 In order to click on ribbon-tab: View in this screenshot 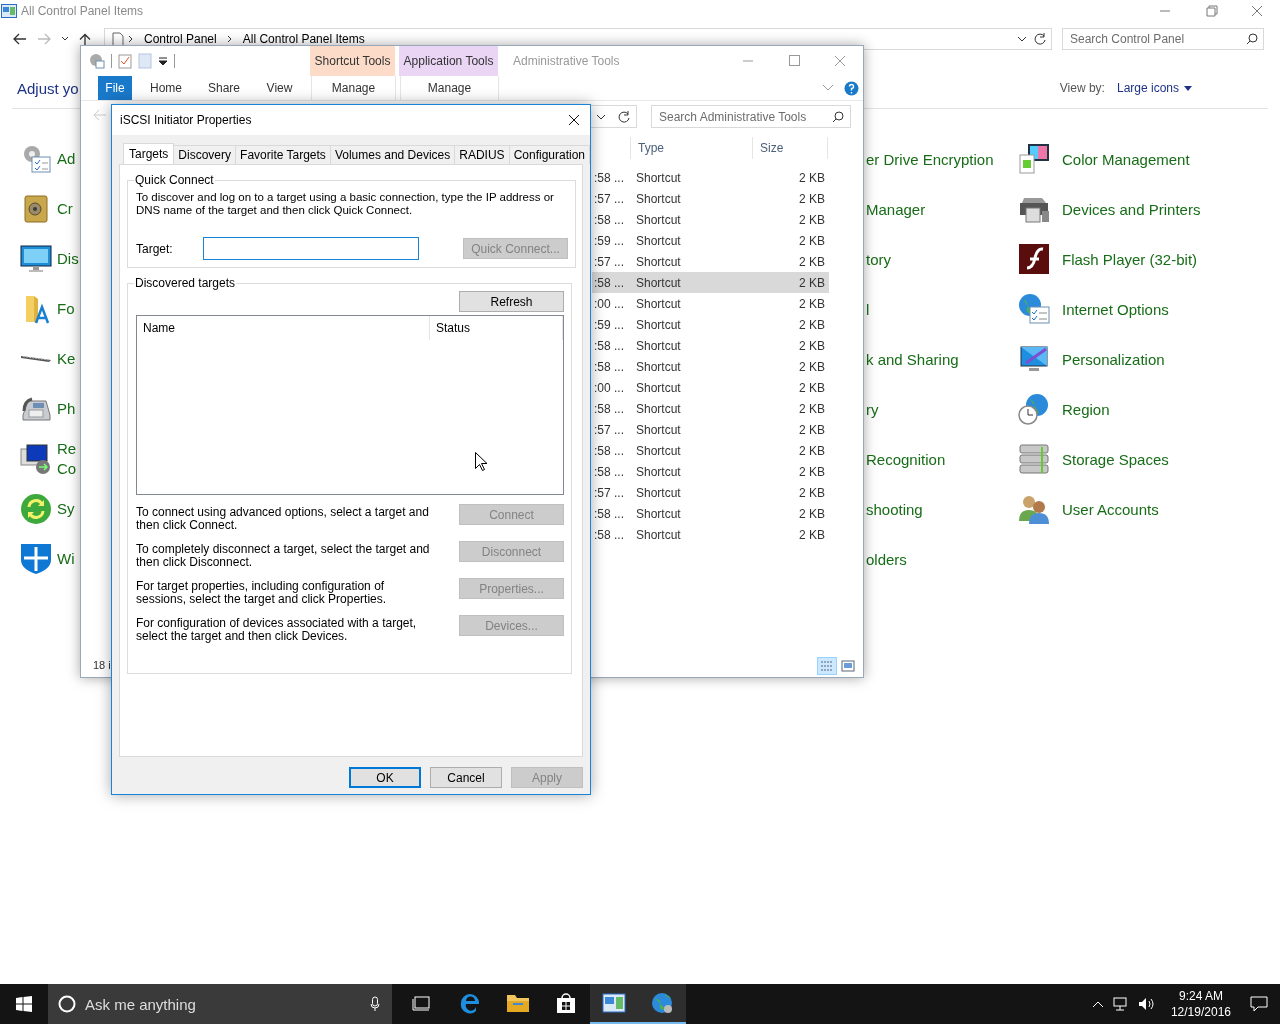, I will do `click(279, 88)`.